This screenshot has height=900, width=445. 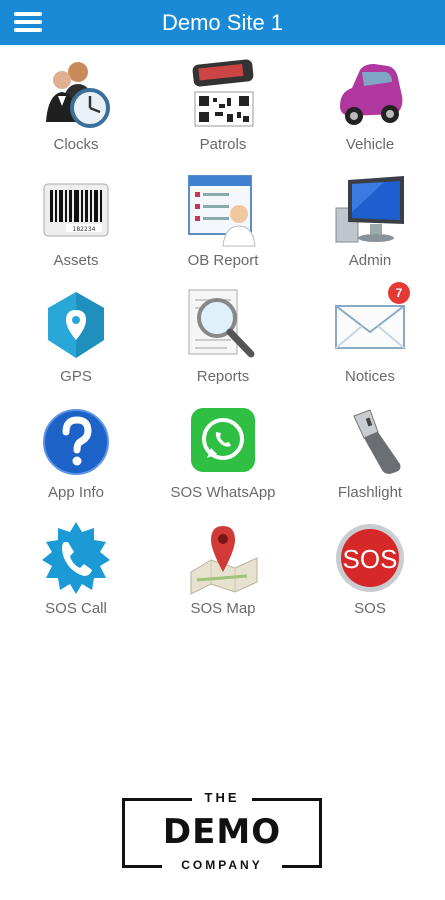 I want to click on svg-text: 182234, so click(x=84, y=229).